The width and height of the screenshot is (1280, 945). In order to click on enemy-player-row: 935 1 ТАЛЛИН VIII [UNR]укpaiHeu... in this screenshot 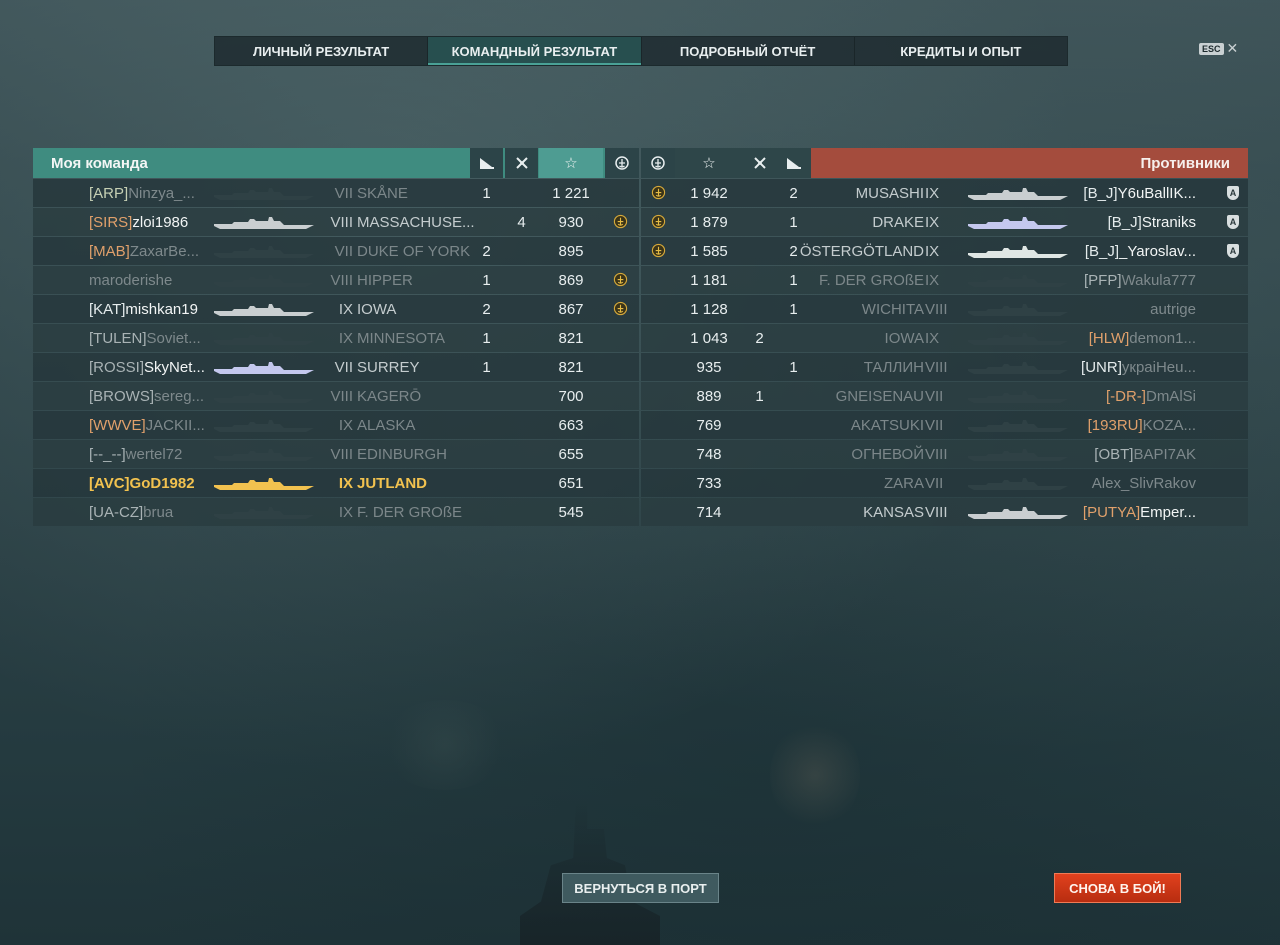, I will do `click(944, 367)`.